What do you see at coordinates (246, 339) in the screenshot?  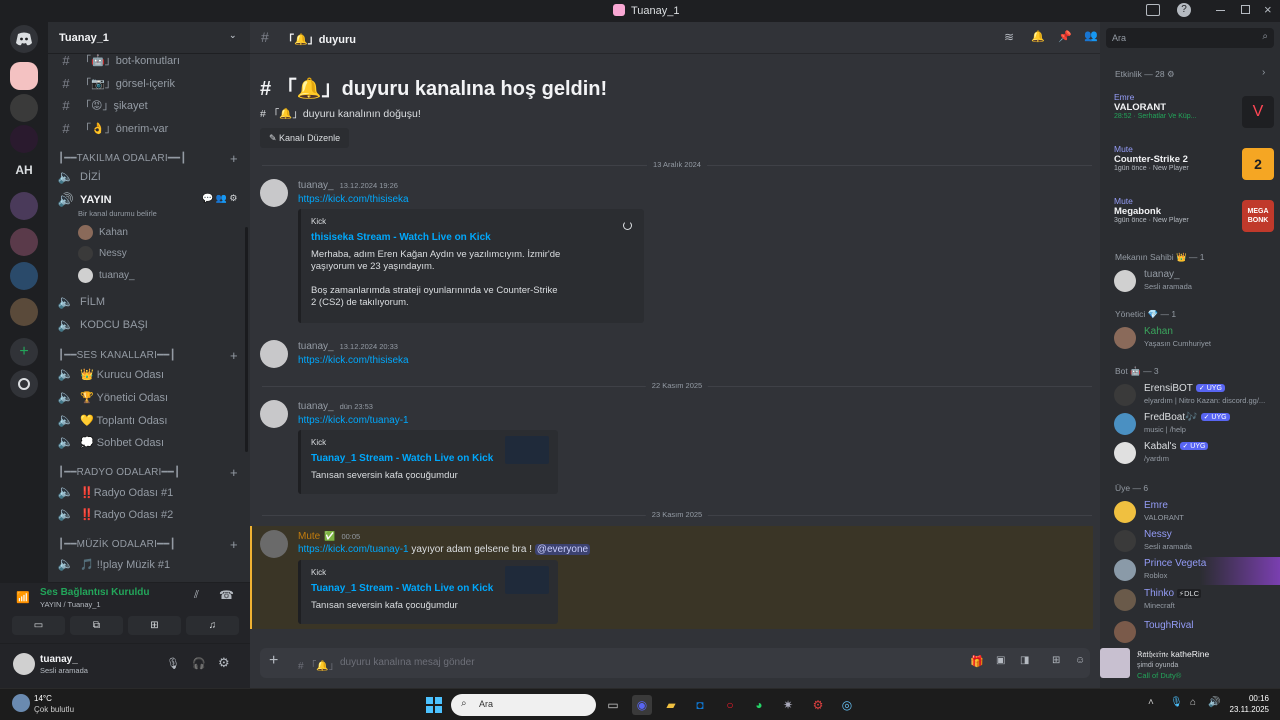 I see `scrollbar` at bounding box center [246, 339].